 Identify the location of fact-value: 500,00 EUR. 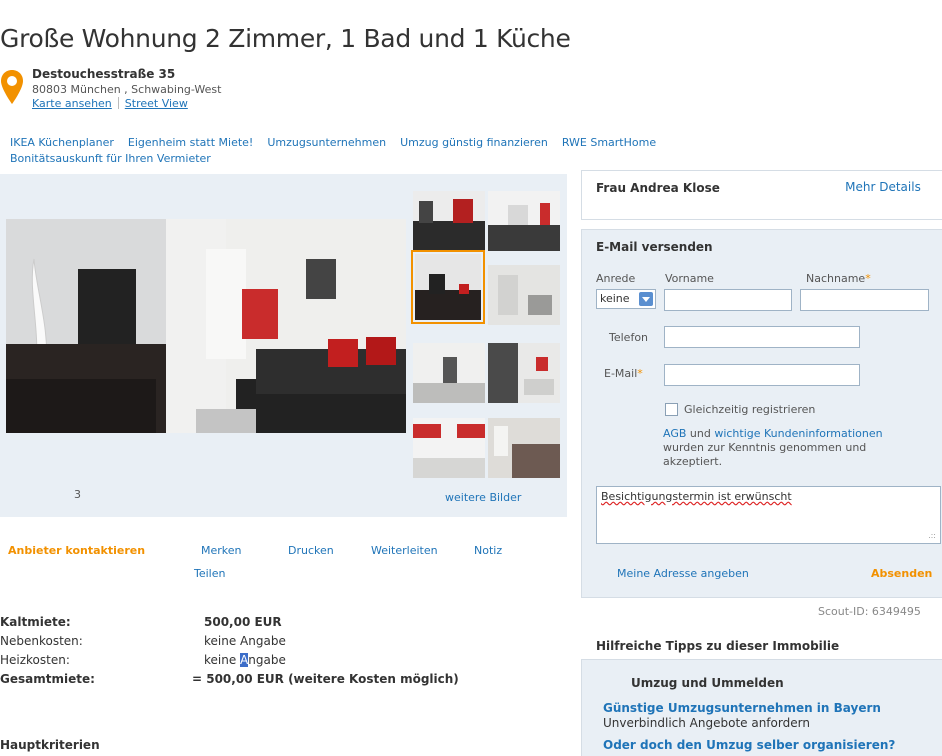
(243, 622).